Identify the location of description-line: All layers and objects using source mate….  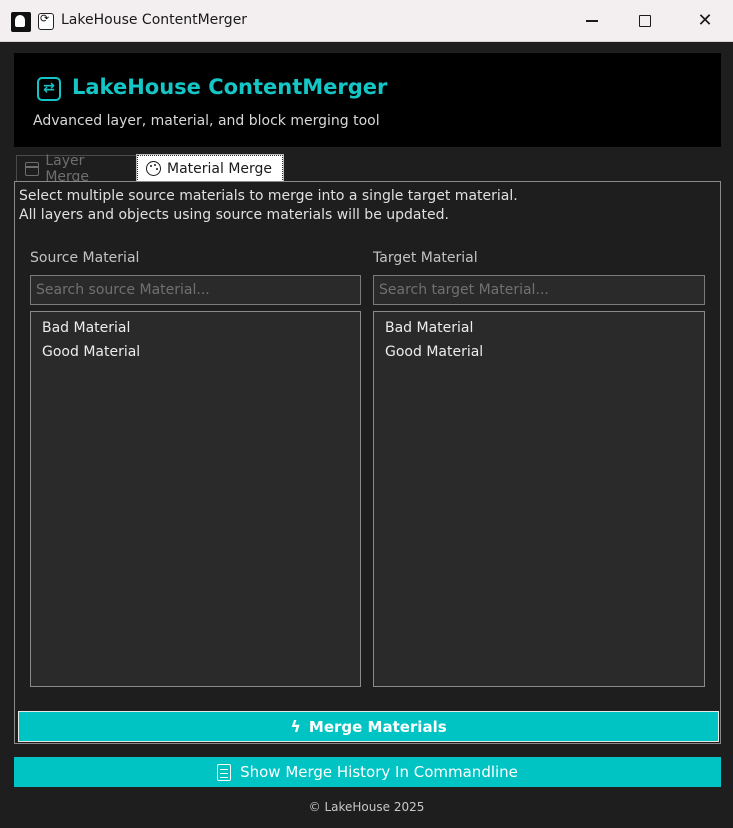
(234, 215).